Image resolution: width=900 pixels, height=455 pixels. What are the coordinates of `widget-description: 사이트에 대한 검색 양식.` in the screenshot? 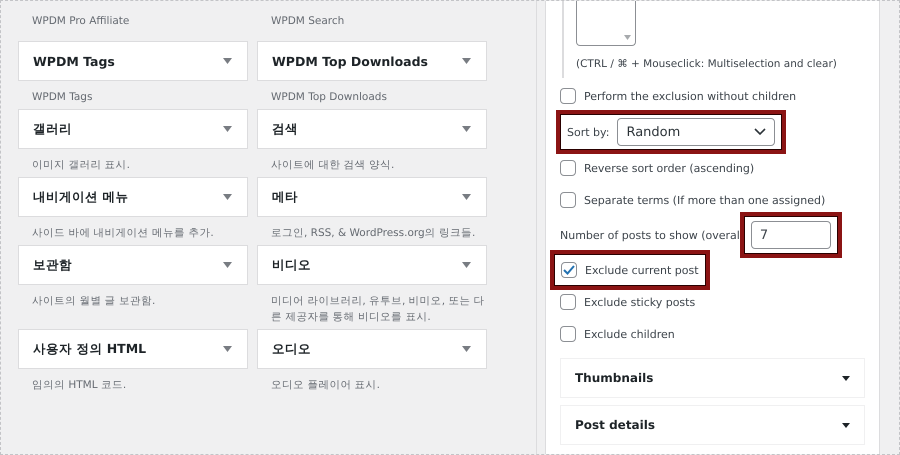 It's located at (333, 165).